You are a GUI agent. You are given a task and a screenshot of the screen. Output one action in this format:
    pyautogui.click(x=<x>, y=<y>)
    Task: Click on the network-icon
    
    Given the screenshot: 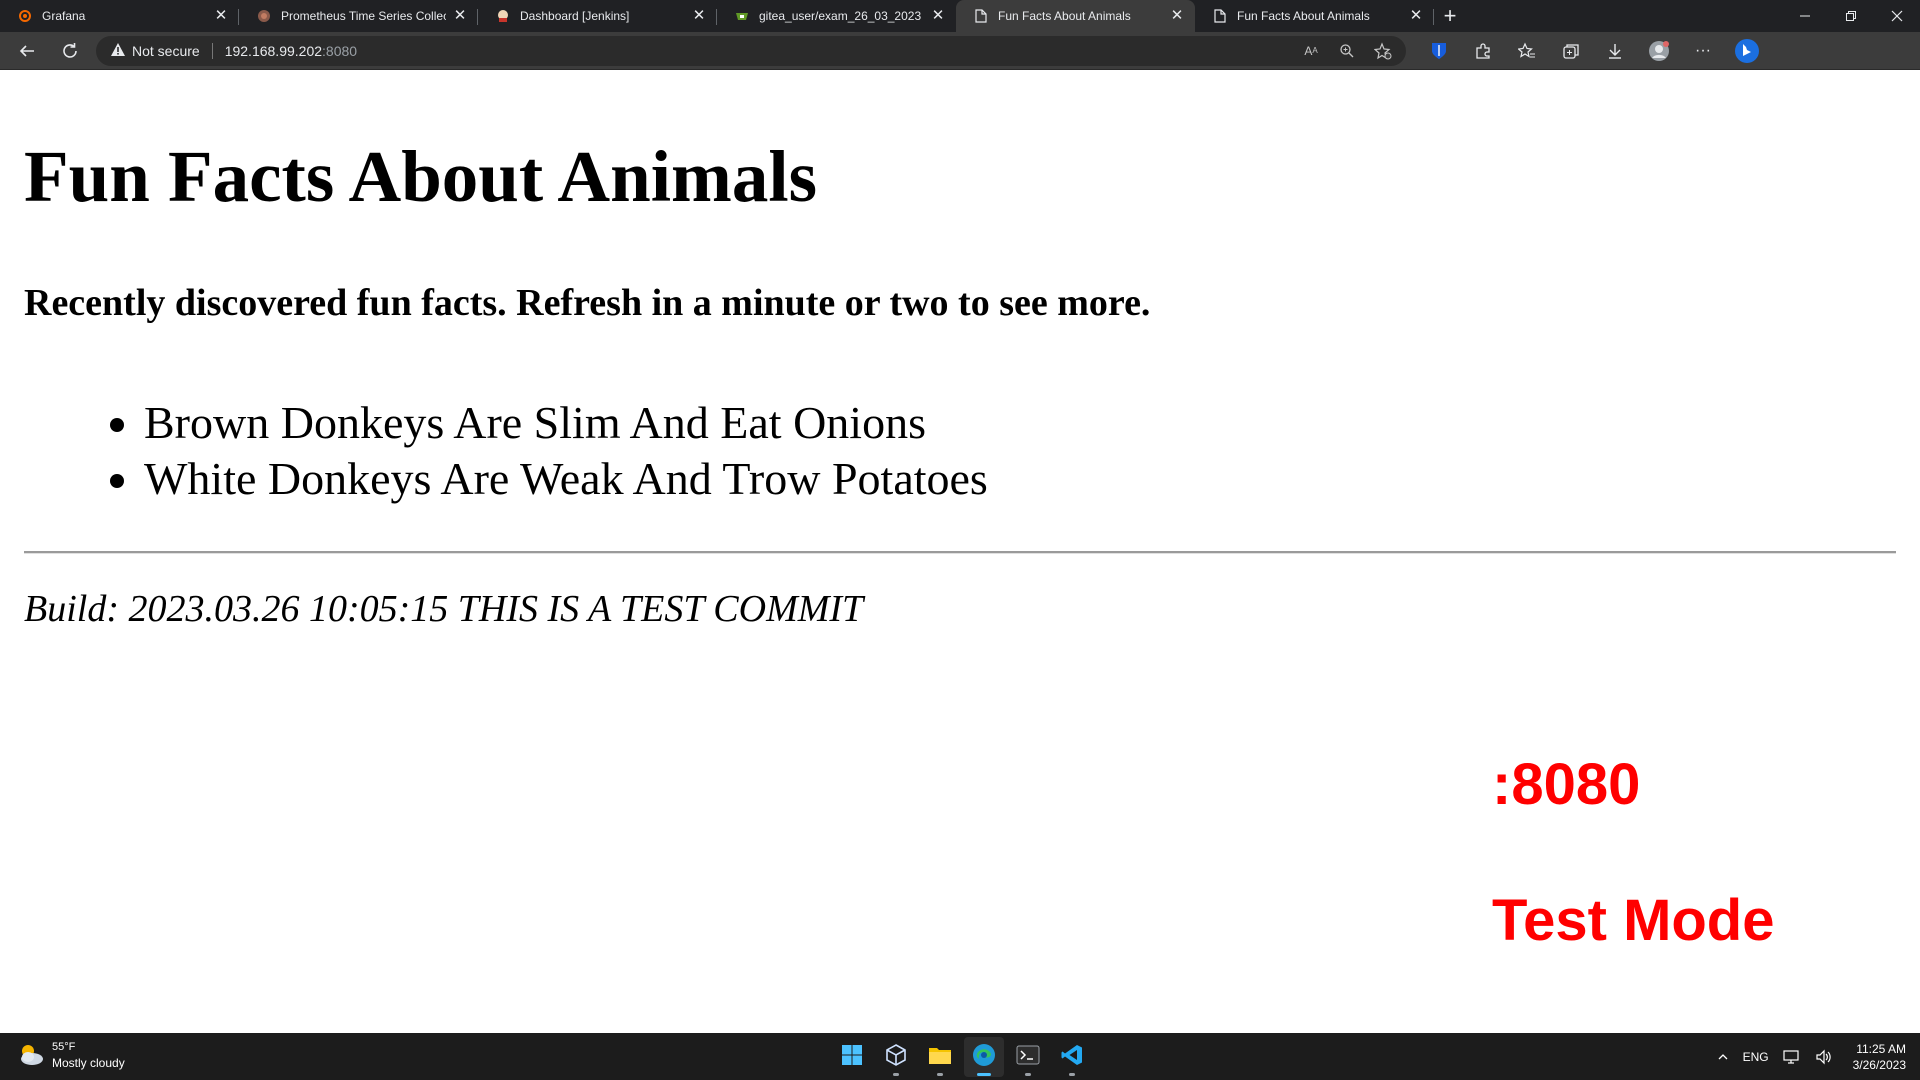 What is the action you would take?
    pyautogui.click(x=1792, y=1057)
    